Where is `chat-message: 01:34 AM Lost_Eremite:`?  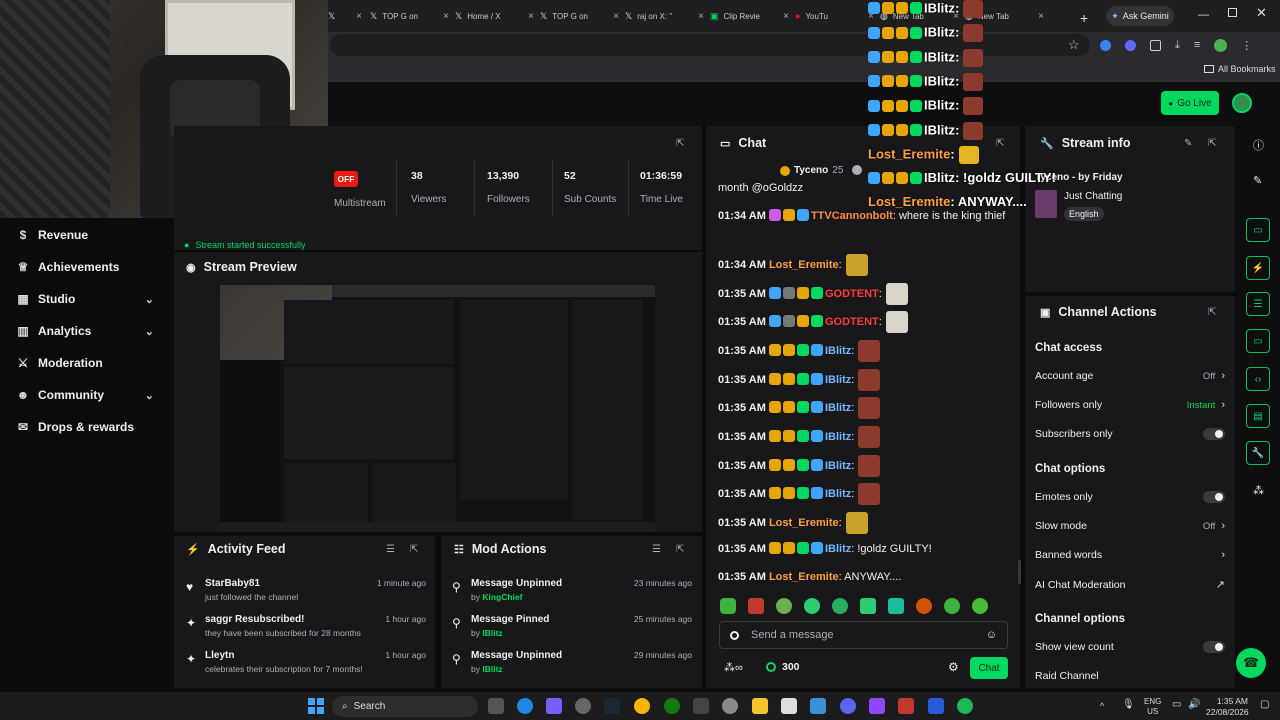
chat-message: 01:34 AM Lost_Eremite: is located at coordinates (868, 265).